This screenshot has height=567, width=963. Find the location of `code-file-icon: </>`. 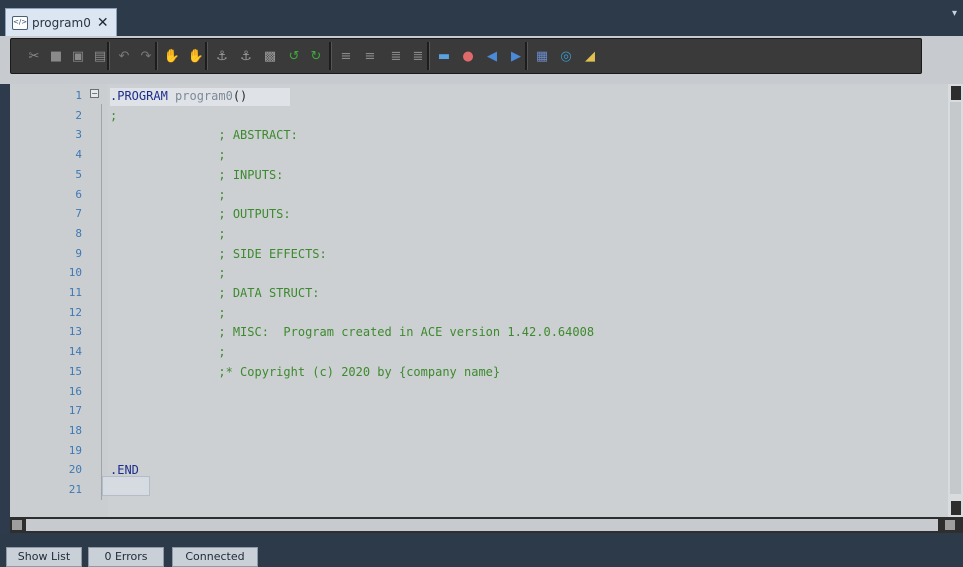

code-file-icon: </> is located at coordinates (20, 22).